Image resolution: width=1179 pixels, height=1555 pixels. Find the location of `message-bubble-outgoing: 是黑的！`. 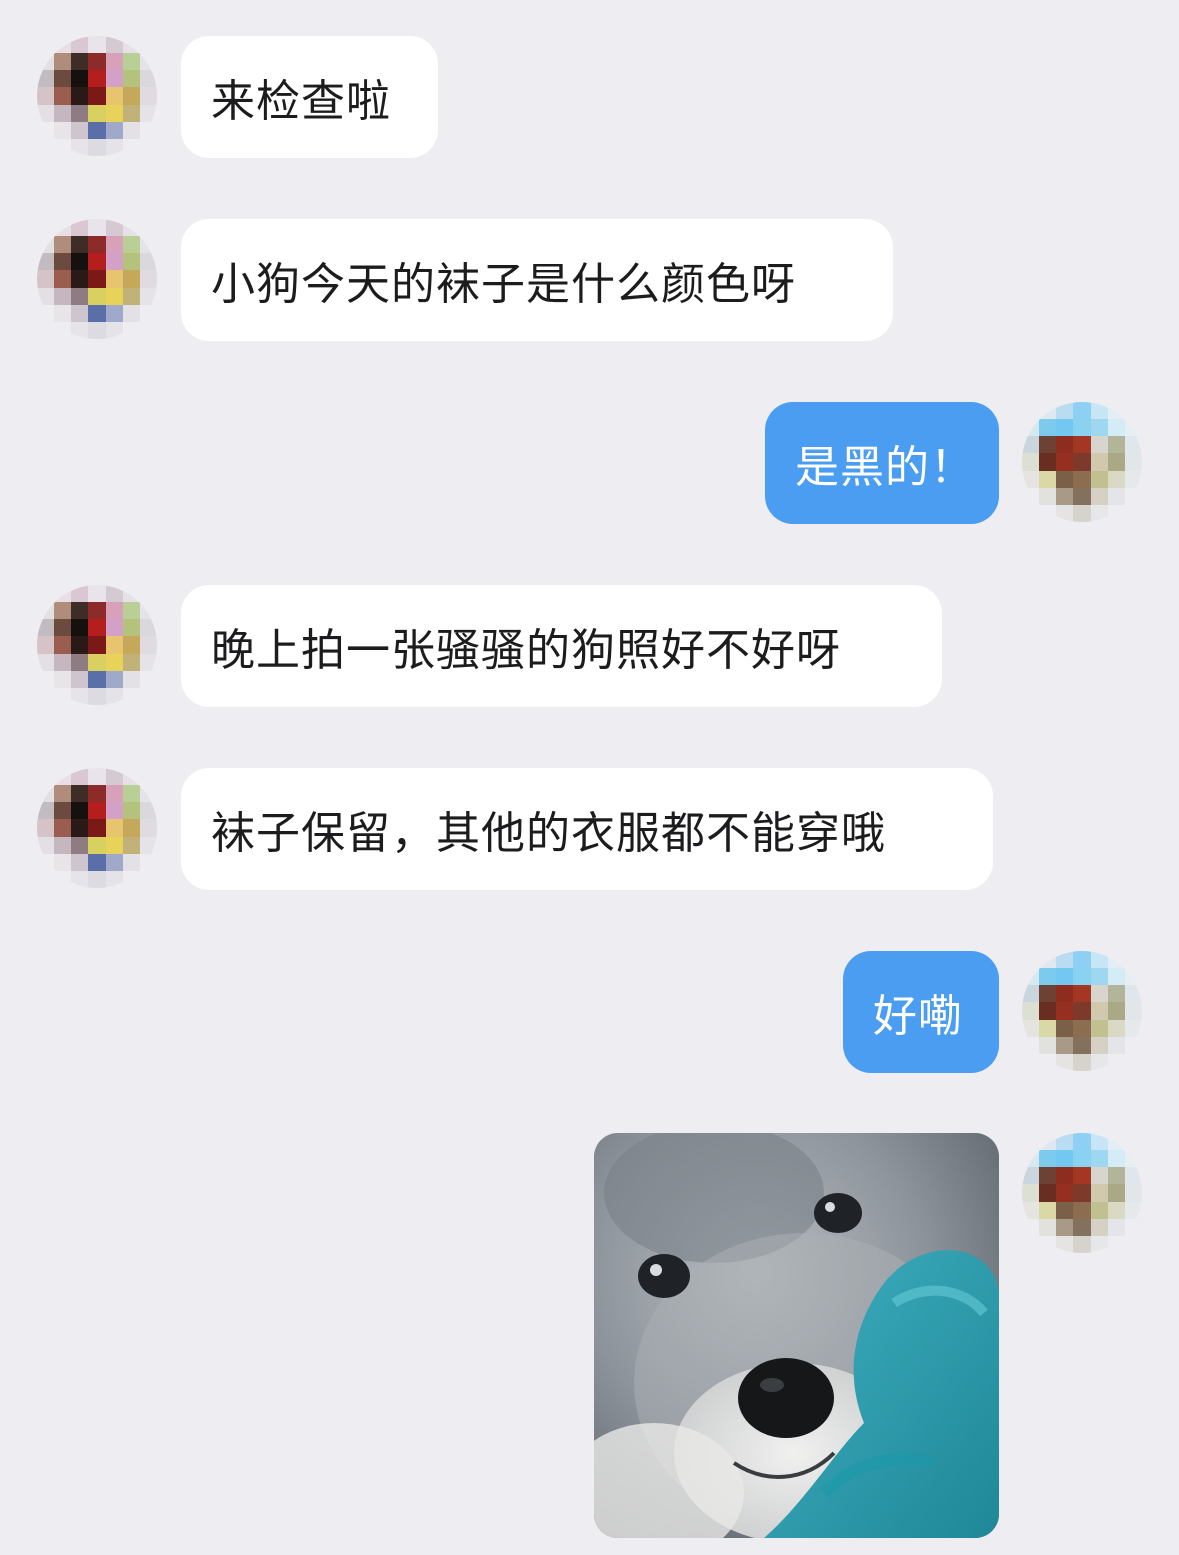

message-bubble-outgoing: 是黑的！ is located at coordinates (882, 463).